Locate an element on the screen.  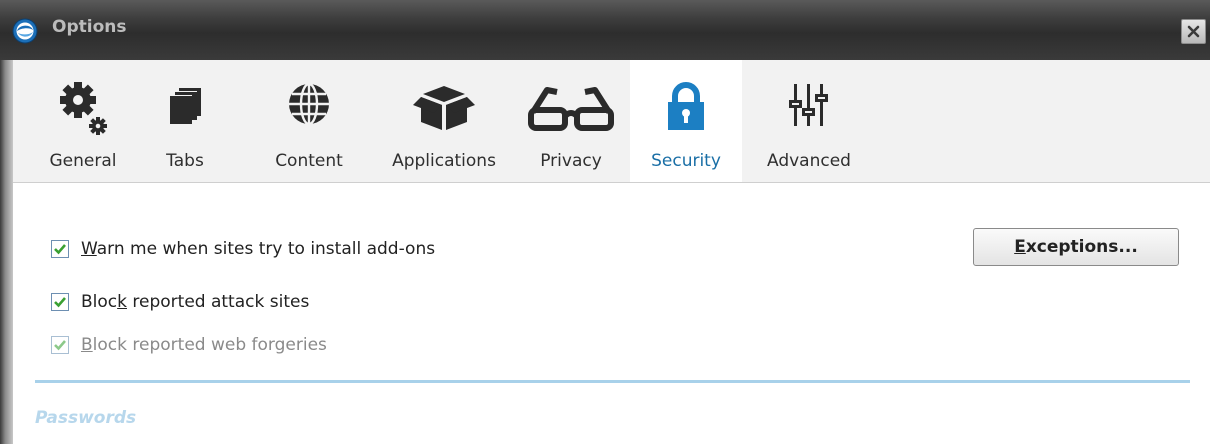
gear-icon is located at coordinates (83, 108).